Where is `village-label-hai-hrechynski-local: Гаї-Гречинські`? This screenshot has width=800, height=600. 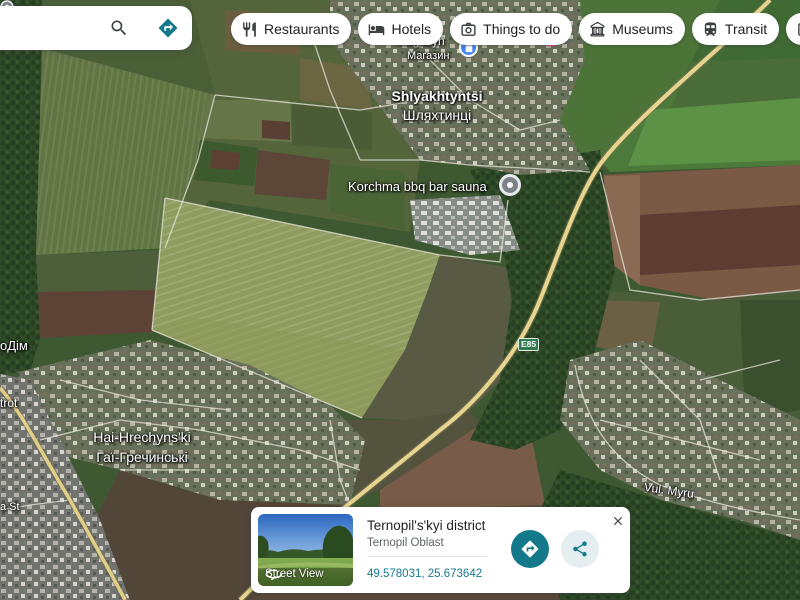
village-label-hai-hrechynski-local: Гаї-Гречинські is located at coordinates (142, 457).